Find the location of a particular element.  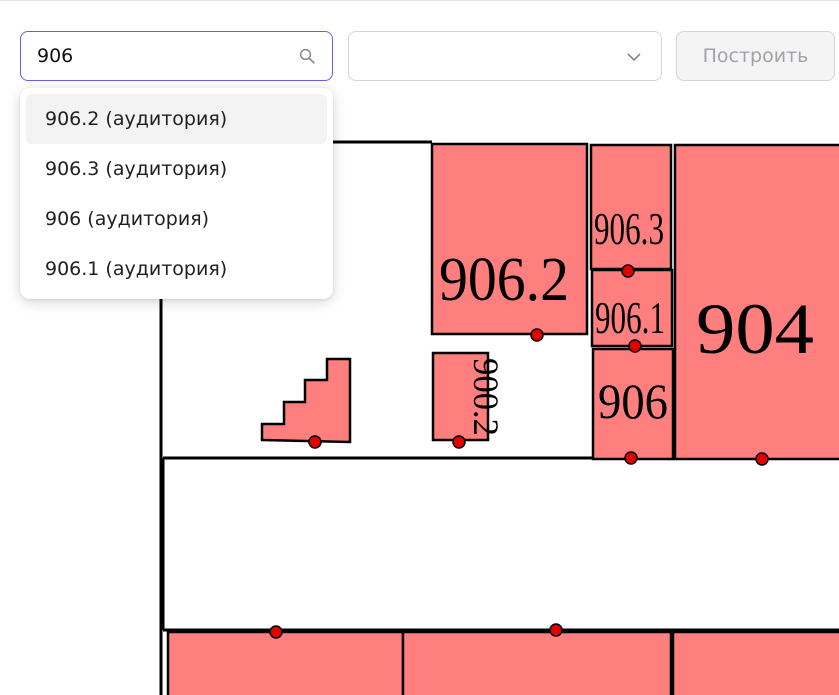

room-900-2: 900.2 is located at coordinates (468, 396).